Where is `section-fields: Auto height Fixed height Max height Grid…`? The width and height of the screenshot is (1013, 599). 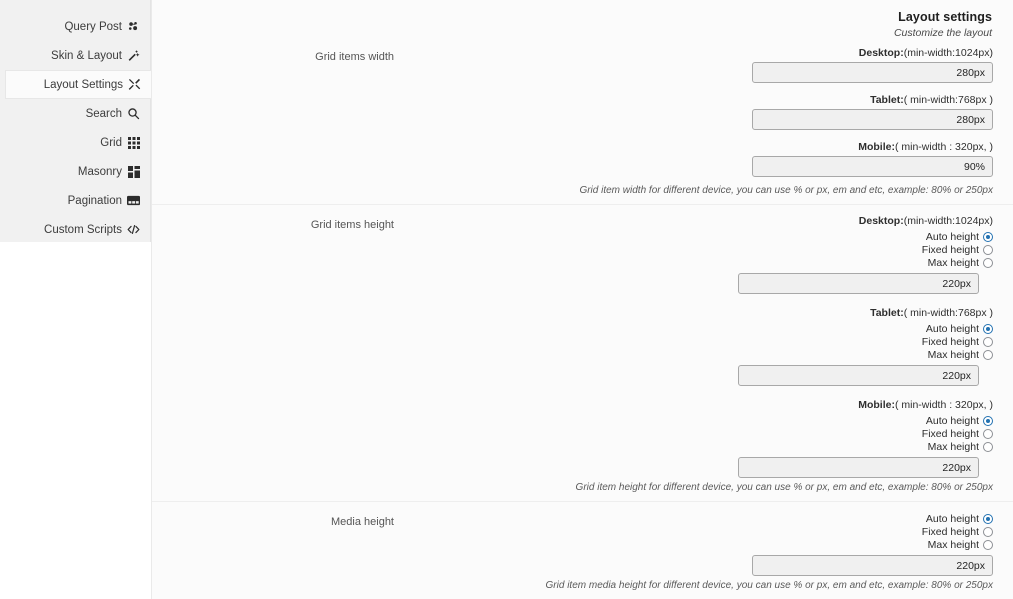
section-fields: Auto height Fixed height Max height Grid… is located at coordinates (703, 551).